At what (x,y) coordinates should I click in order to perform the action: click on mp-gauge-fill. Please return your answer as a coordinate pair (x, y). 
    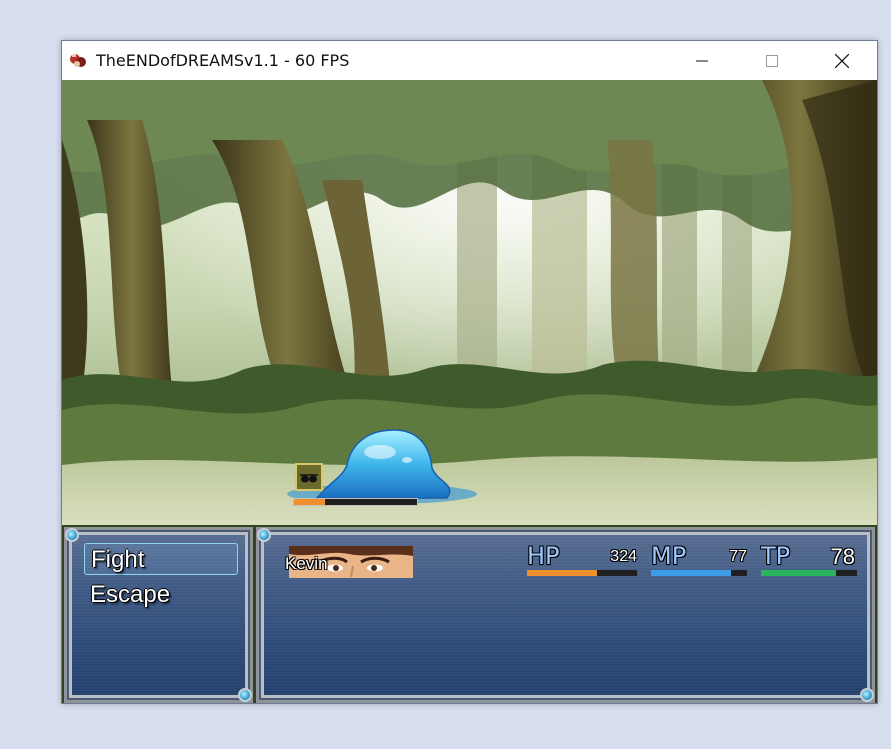
    Looking at the image, I should click on (691, 573).